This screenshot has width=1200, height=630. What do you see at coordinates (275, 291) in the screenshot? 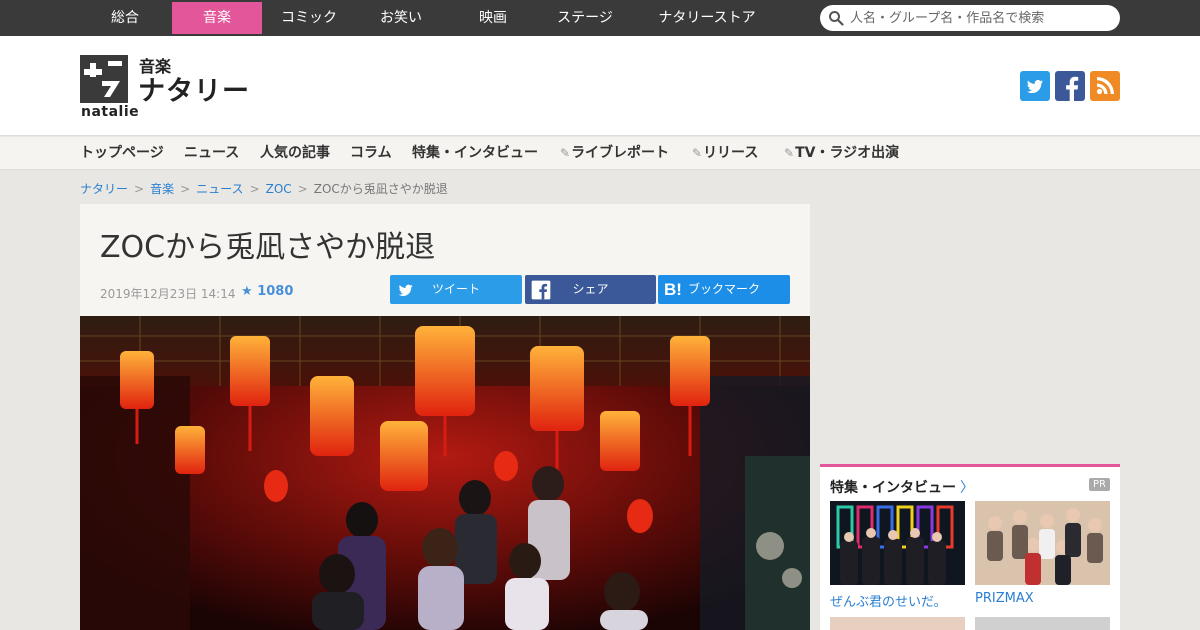
I see `star-count-value: 1080` at bounding box center [275, 291].